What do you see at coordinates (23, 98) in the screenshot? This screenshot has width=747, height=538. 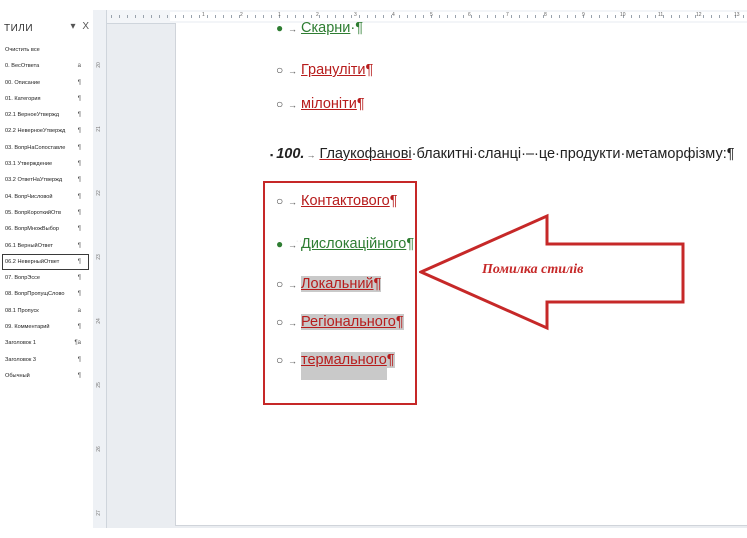 I see `style-item-label: 01. Категория` at bounding box center [23, 98].